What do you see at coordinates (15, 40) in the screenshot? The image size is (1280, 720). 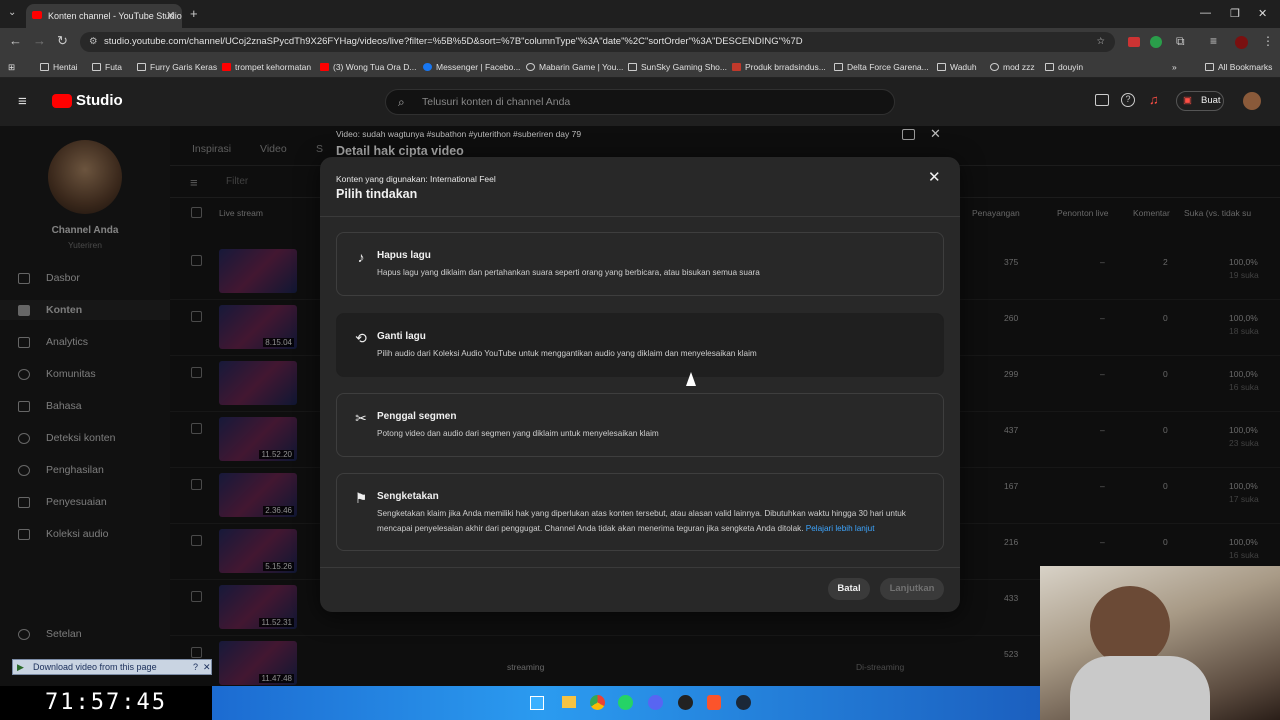 I see `back-icon: ←` at bounding box center [15, 40].